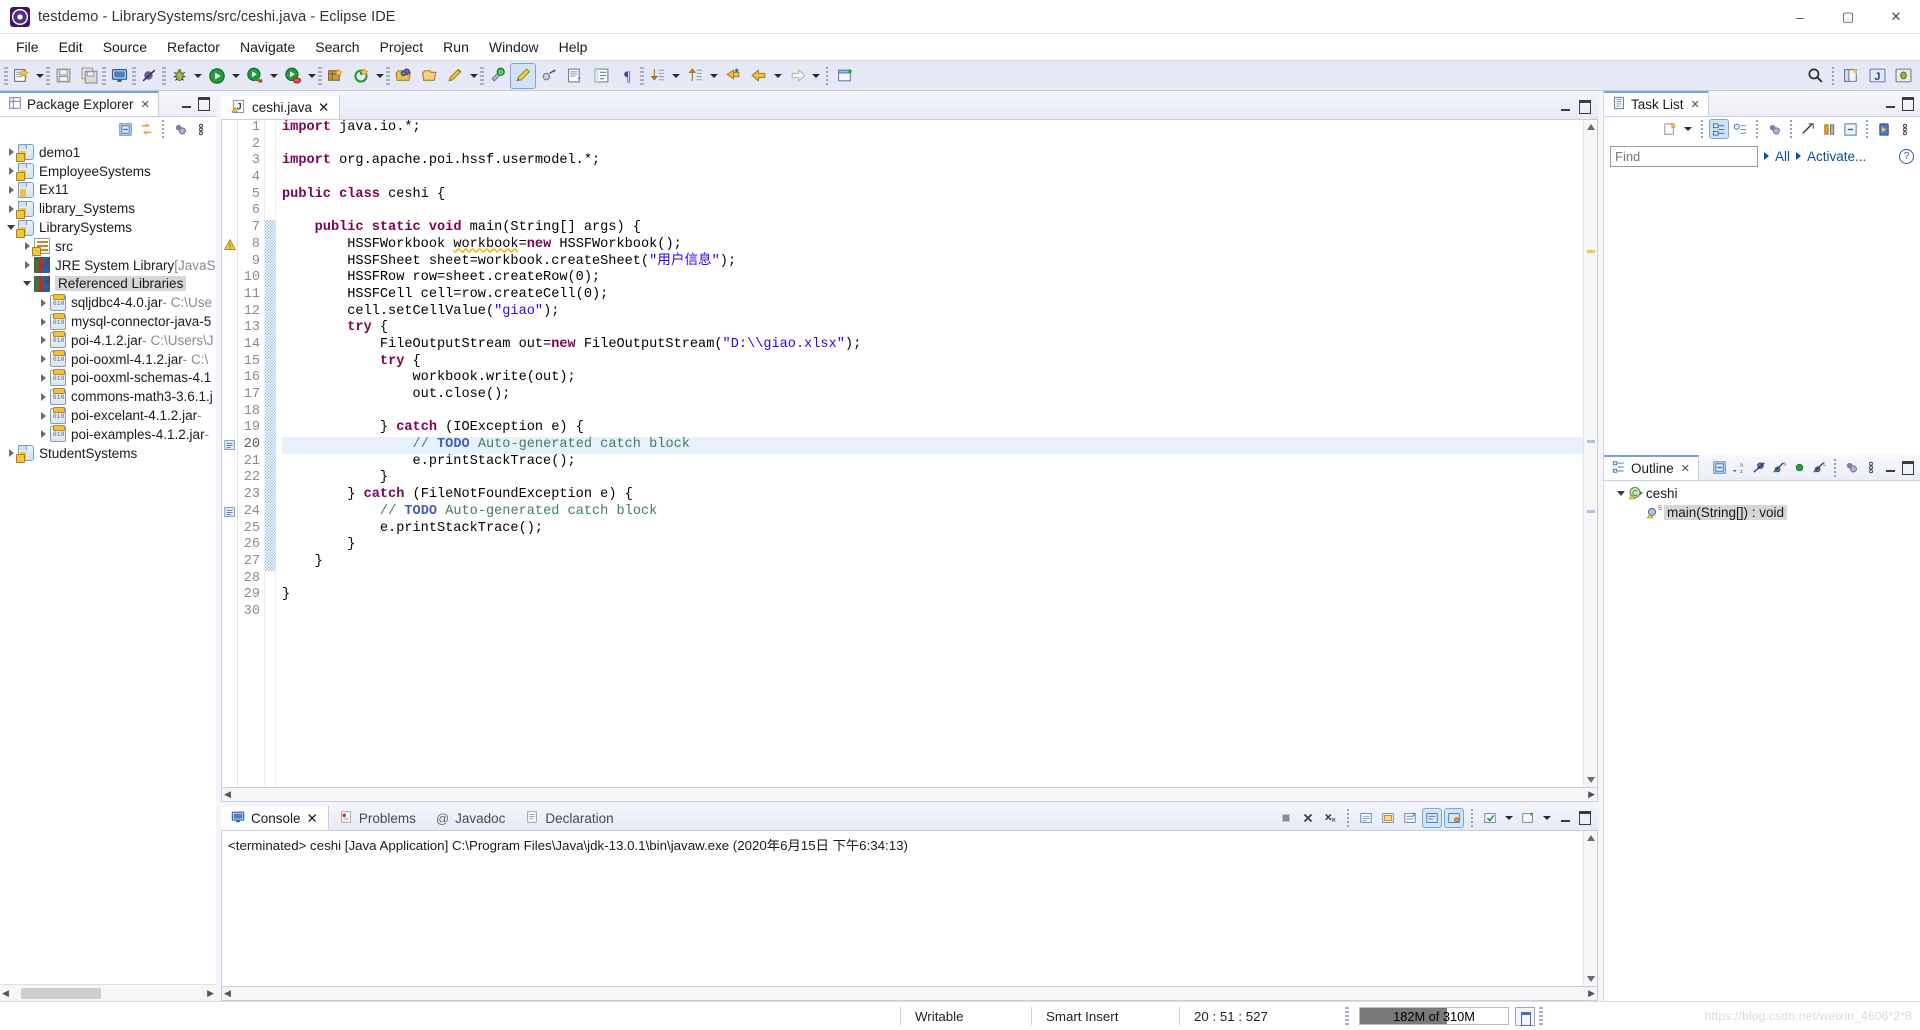 Image resolution: width=1920 pixels, height=1030 pixels. Describe the element at coordinates (932, 228) in the screenshot. I see `code-line: public static void main(String[] args) {` at that location.